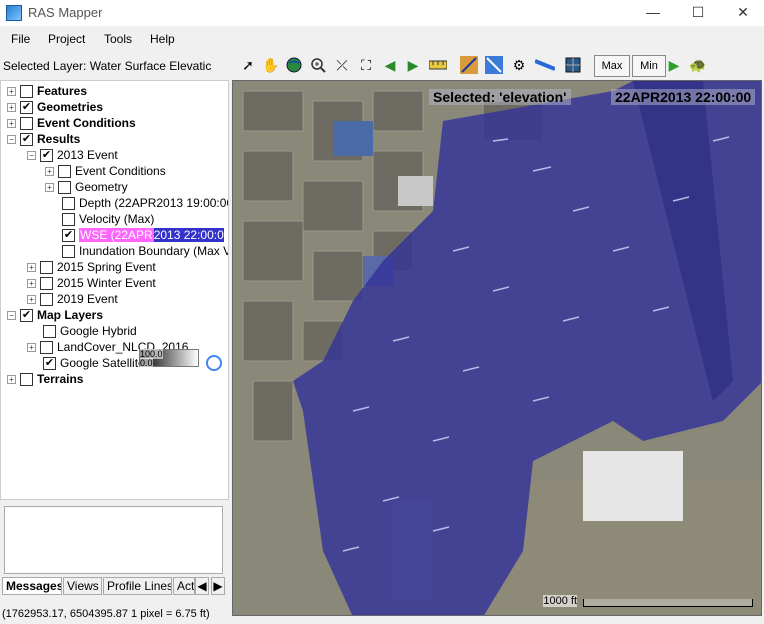  What do you see at coordinates (545, 65) in the screenshot?
I see `animation-icon` at bounding box center [545, 65].